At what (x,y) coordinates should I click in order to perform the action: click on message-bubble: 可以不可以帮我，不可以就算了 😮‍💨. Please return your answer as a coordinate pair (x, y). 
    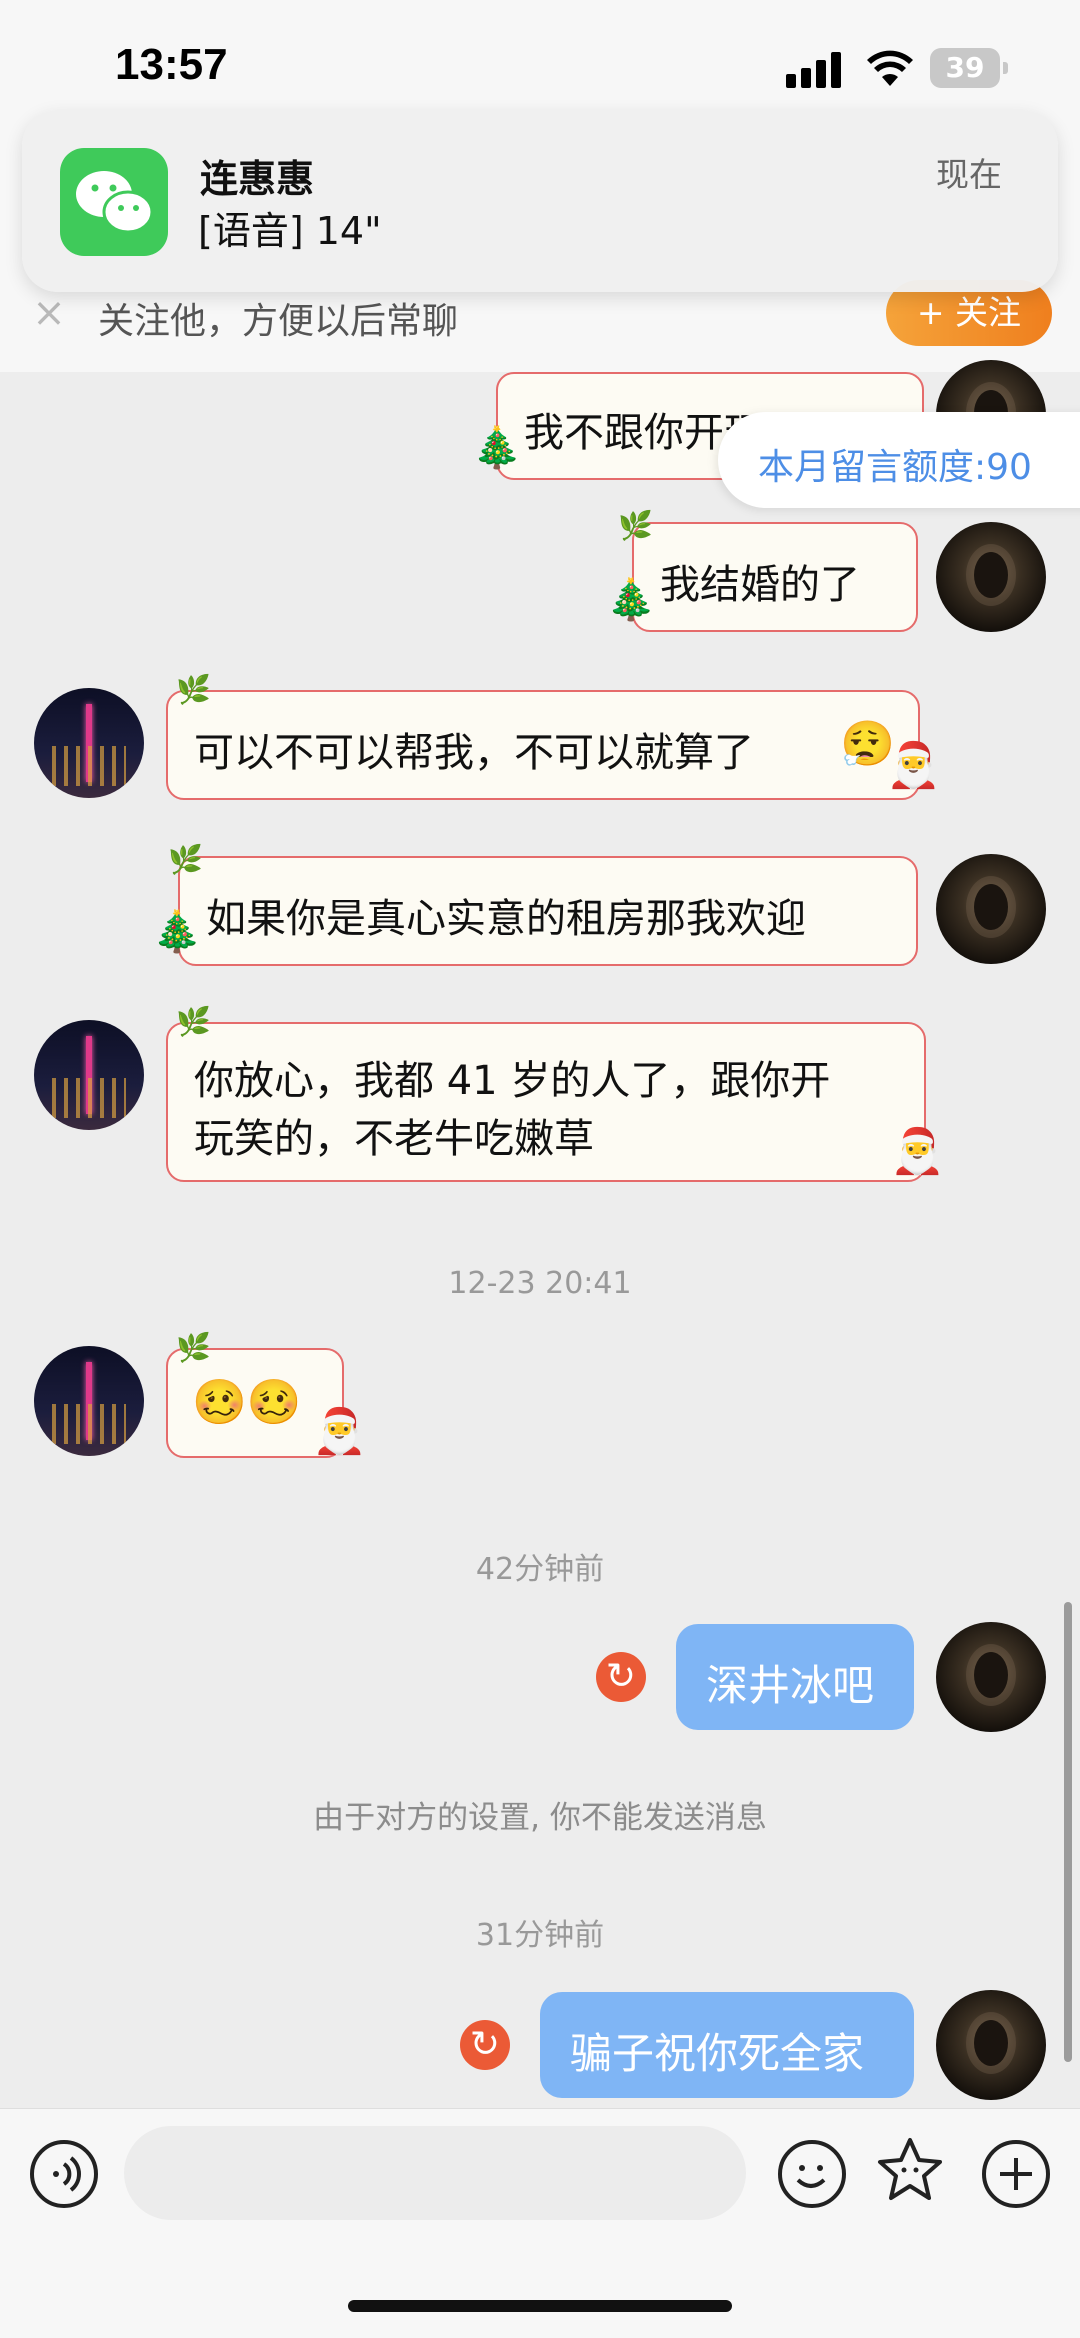
    Looking at the image, I should click on (543, 745).